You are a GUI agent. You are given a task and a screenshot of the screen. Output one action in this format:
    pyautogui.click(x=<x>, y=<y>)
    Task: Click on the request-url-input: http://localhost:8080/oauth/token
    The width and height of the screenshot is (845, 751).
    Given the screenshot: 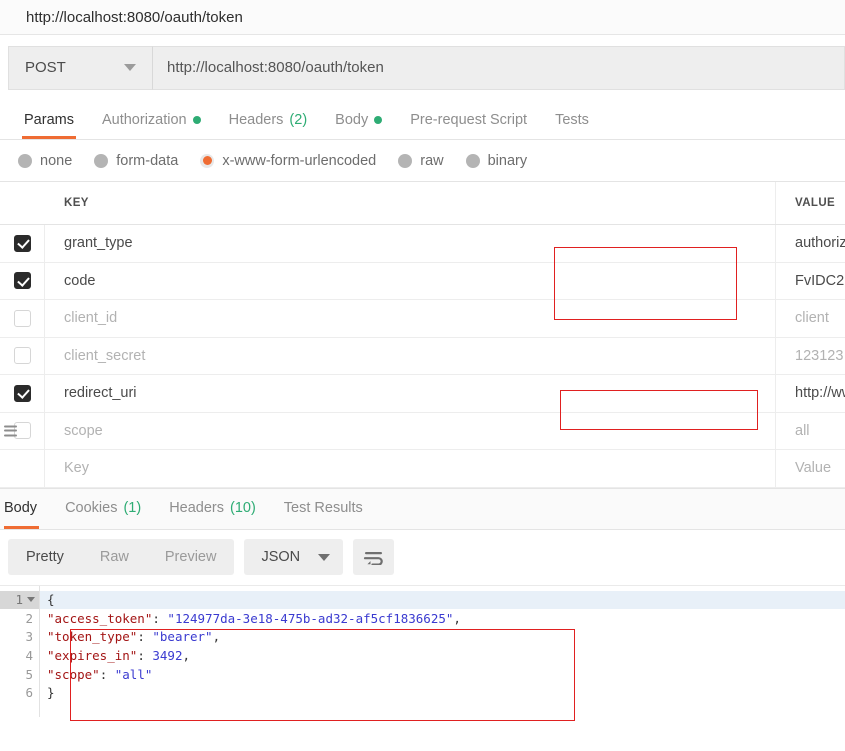 What is the action you would take?
    pyautogui.click(x=499, y=67)
    